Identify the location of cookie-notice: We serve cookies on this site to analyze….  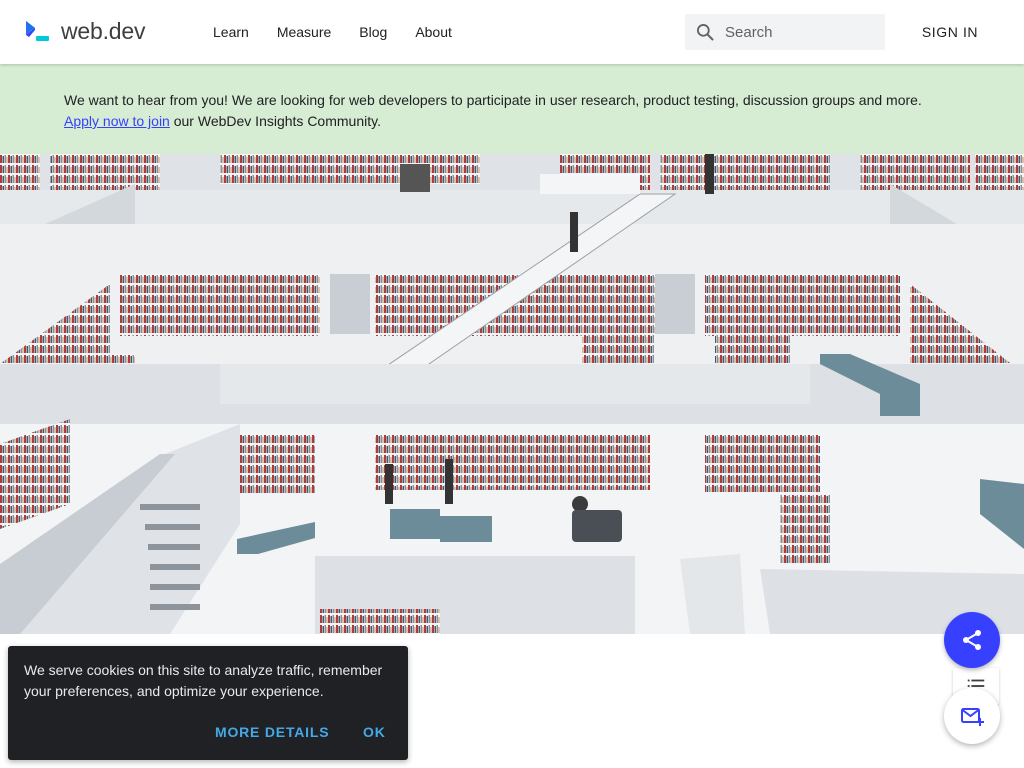
(208, 703).